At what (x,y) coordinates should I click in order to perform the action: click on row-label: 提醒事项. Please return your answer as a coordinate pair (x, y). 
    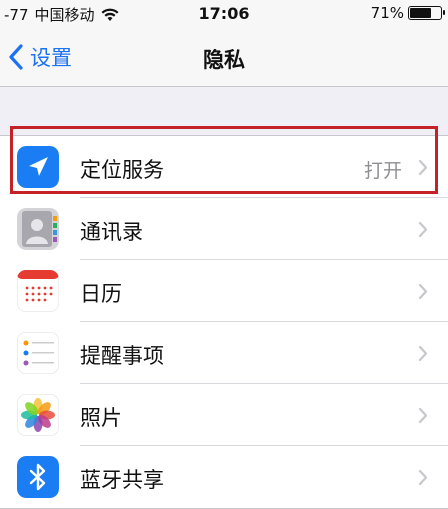
    Looking at the image, I should click on (122, 356).